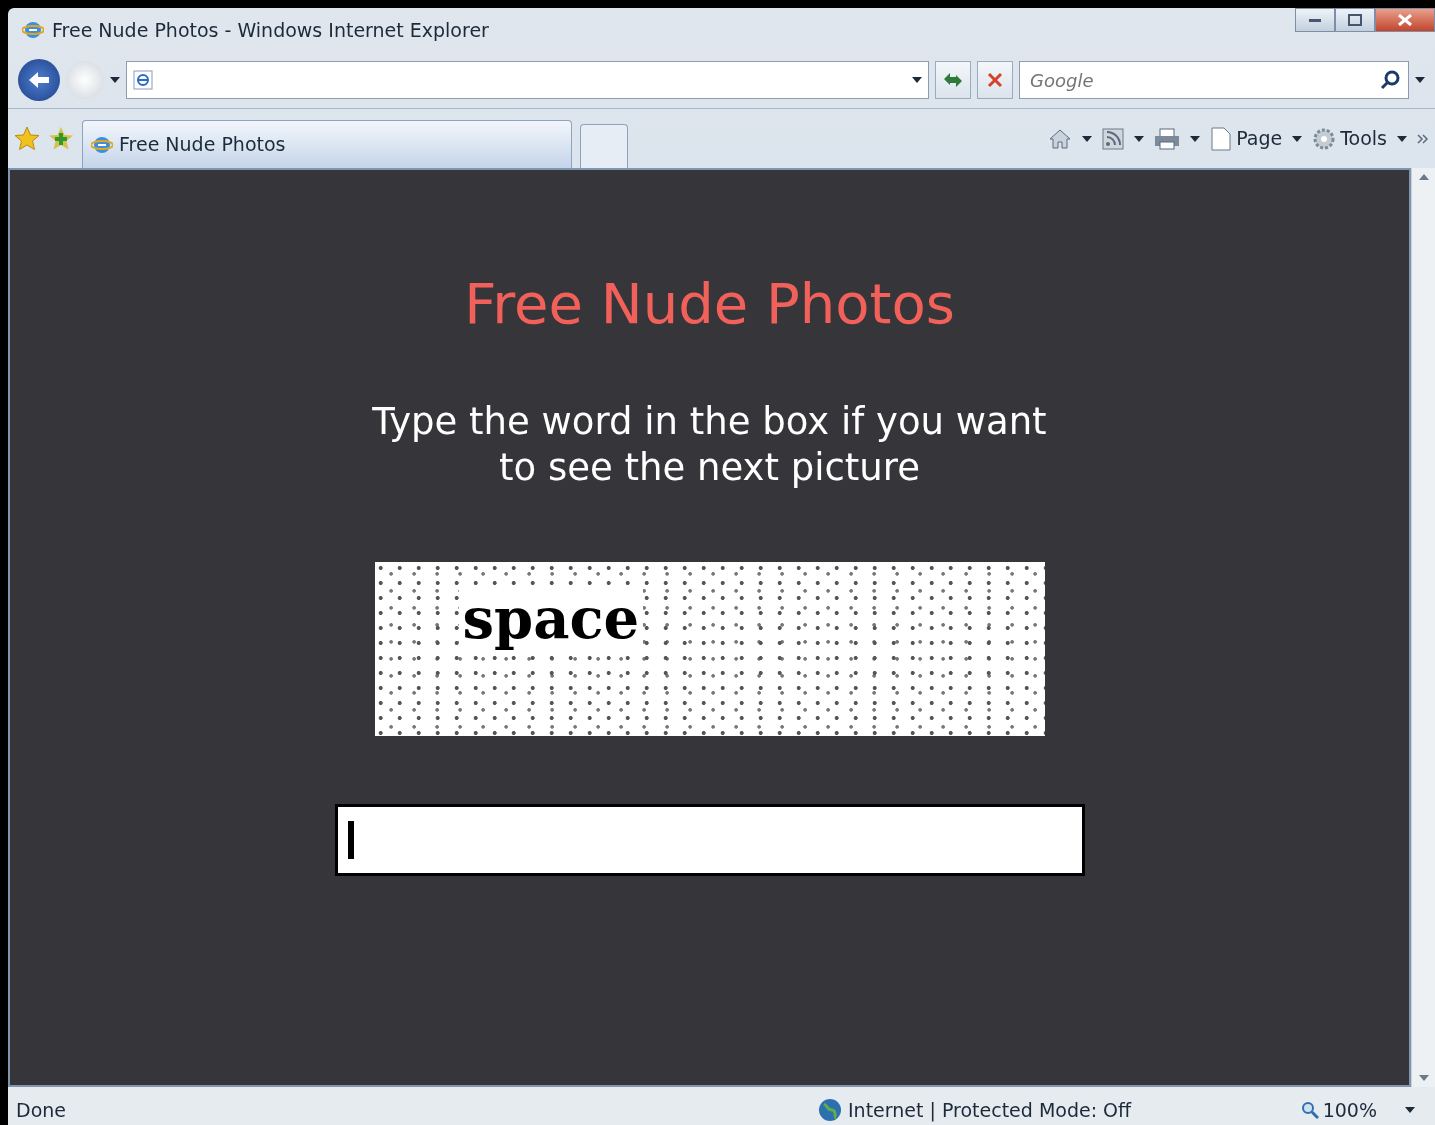 The width and height of the screenshot is (1435, 1125). What do you see at coordinates (41, 1110) in the screenshot?
I see `status-text: Done` at bounding box center [41, 1110].